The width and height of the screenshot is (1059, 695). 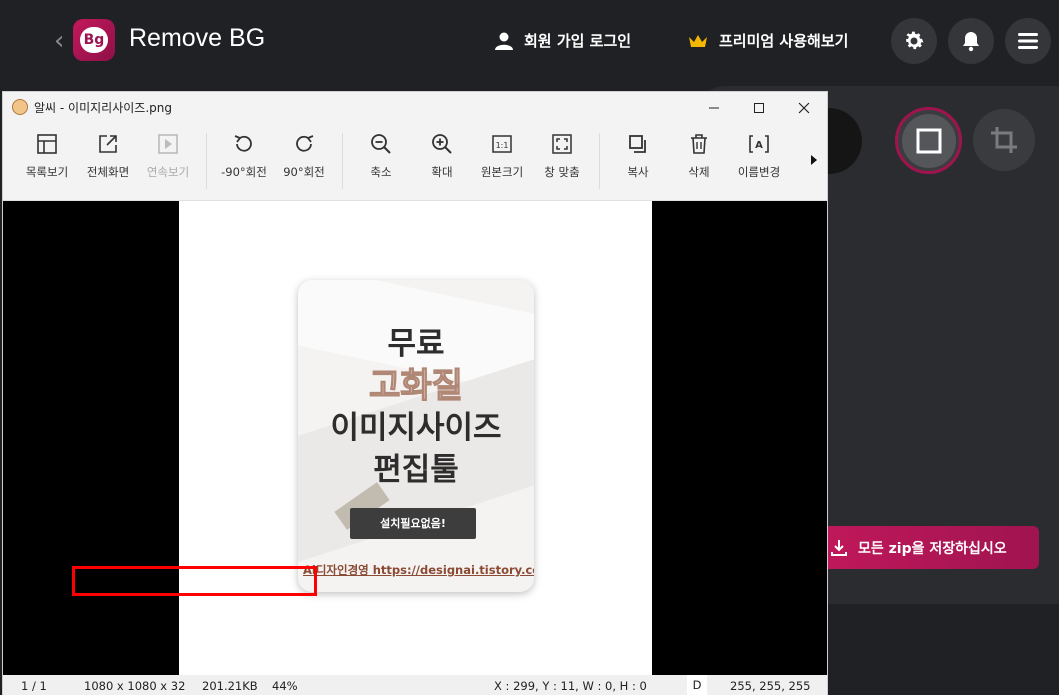 What do you see at coordinates (839, 547) in the screenshot?
I see `download-icon` at bounding box center [839, 547].